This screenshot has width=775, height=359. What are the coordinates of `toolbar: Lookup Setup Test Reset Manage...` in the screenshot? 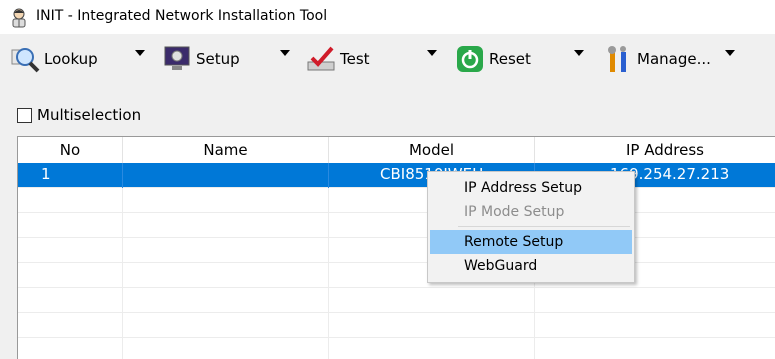 It's located at (387, 59).